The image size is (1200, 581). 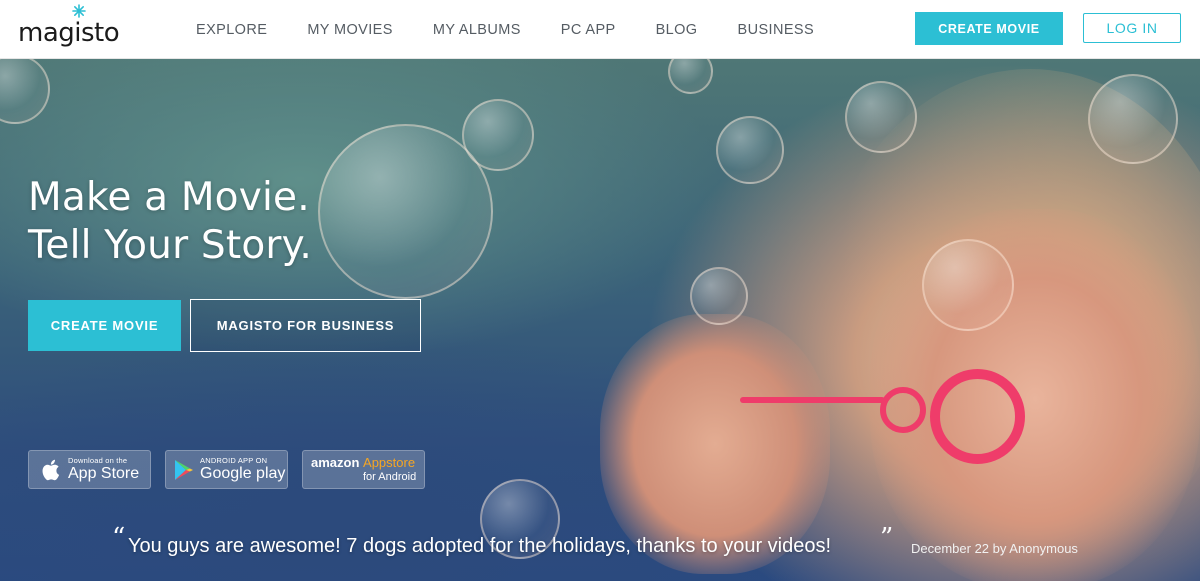 I want to click on nav-pc-app: PC APP, so click(x=588, y=30).